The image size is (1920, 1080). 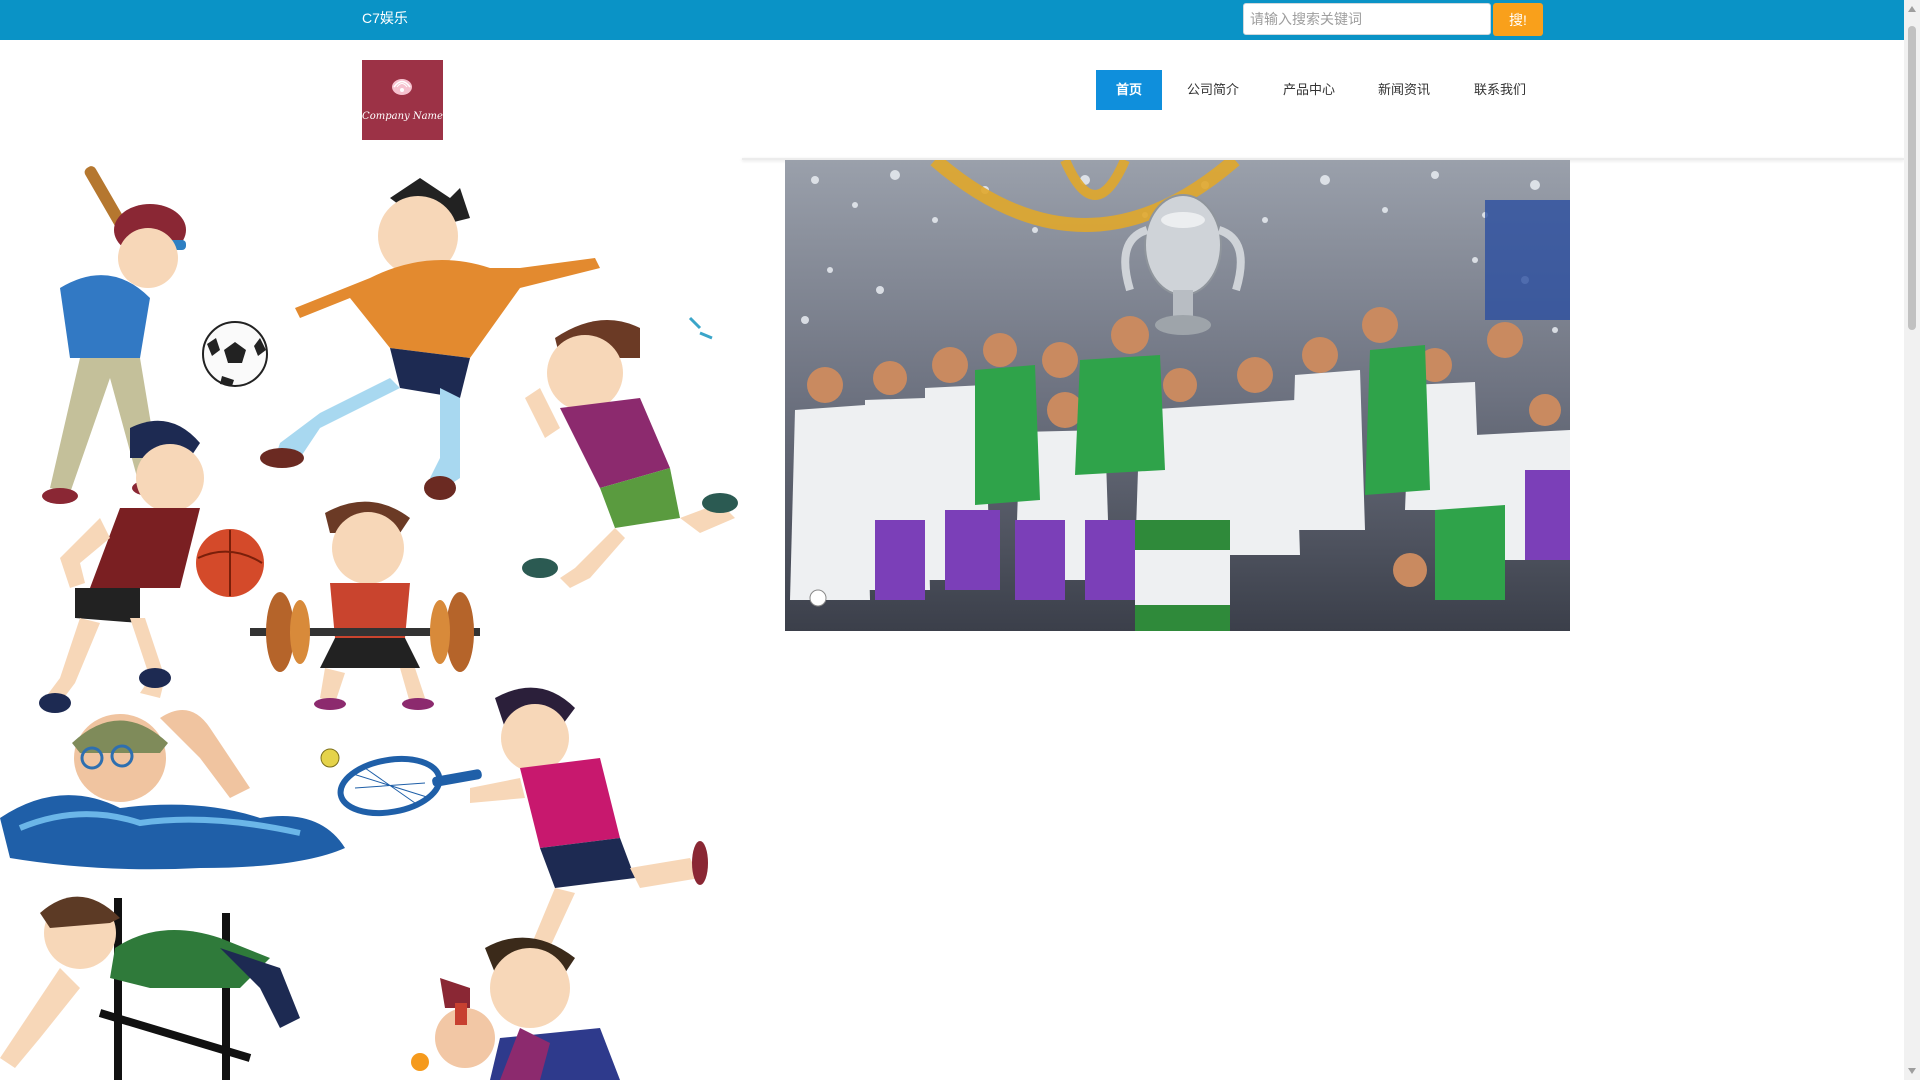 I want to click on nav-item-products: 产品中心, so click(x=1309, y=90).